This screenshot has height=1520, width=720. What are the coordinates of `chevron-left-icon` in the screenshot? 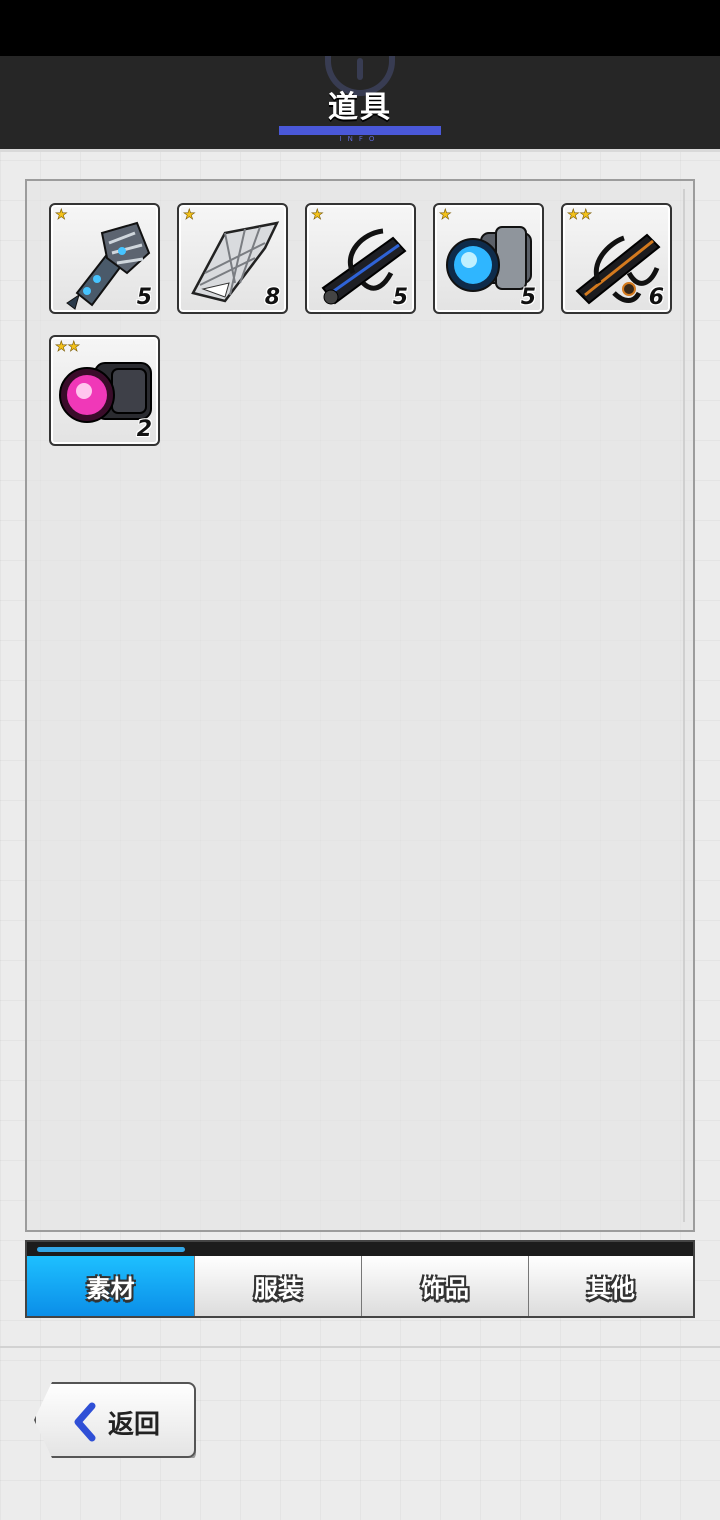 It's located at (85, 1422).